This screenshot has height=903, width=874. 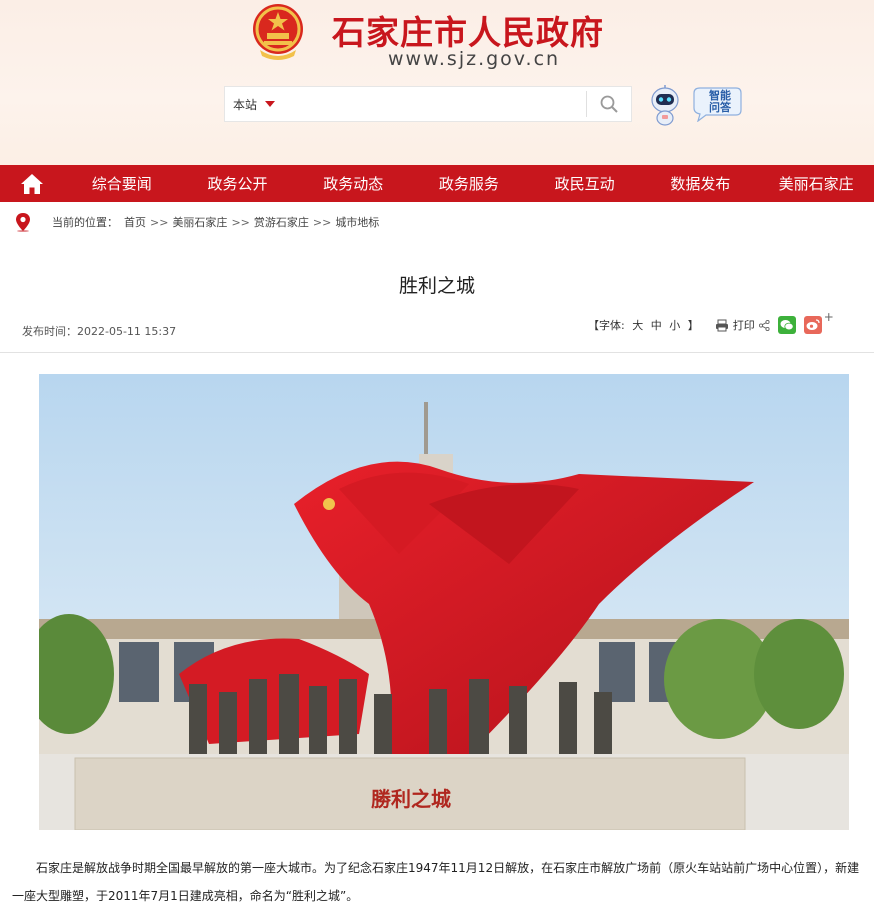 I want to click on home-icon, so click(x=31, y=183).